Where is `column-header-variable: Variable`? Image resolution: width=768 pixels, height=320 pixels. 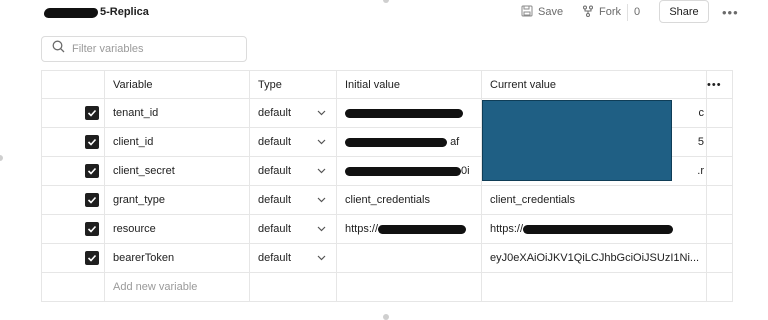
column-header-variable: Variable is located at coordinates (177, 84).